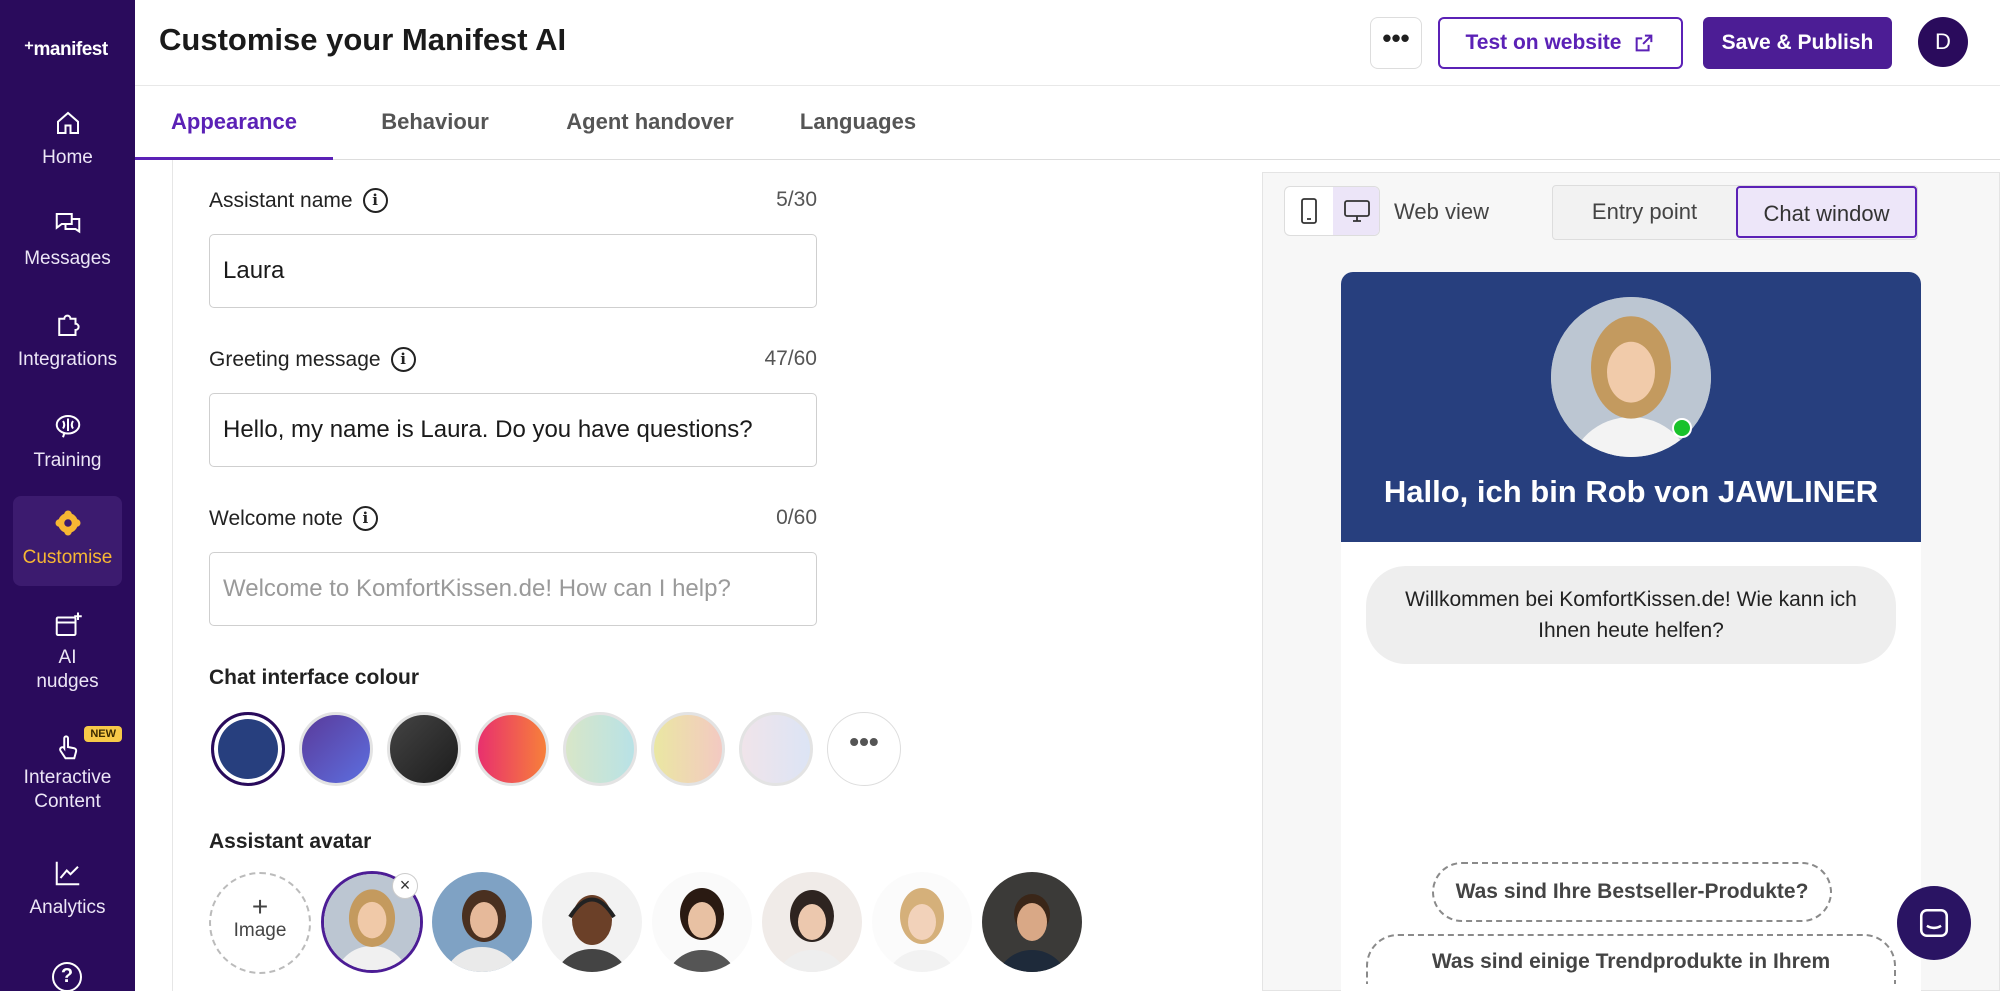 The image size is (2000, 992). What do you see at coordinates (1682, 428) in the screenshot?
I see `online-status-dot` at bounding box center [1682, 428].